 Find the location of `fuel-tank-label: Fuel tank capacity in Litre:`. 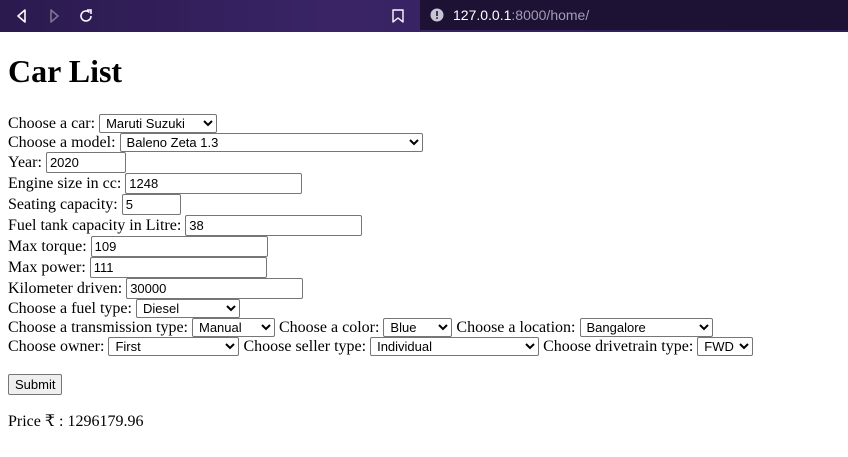

fuel-tank-label: Fuel tank capacity in Litre: is located at coordinates (95, 225).